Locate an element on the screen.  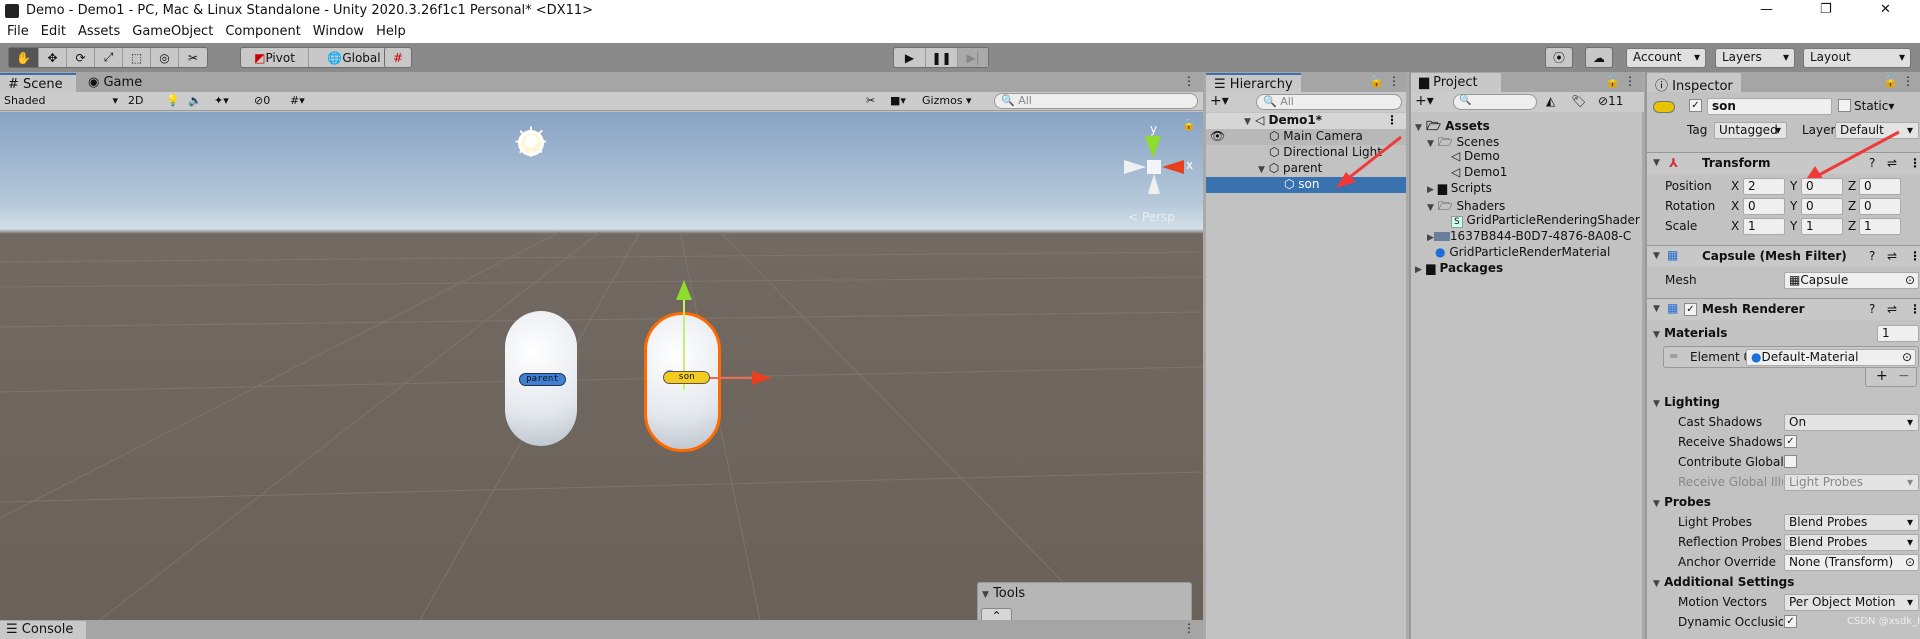
tab-project: ▆ Project is located at coordinates (1456, 82).